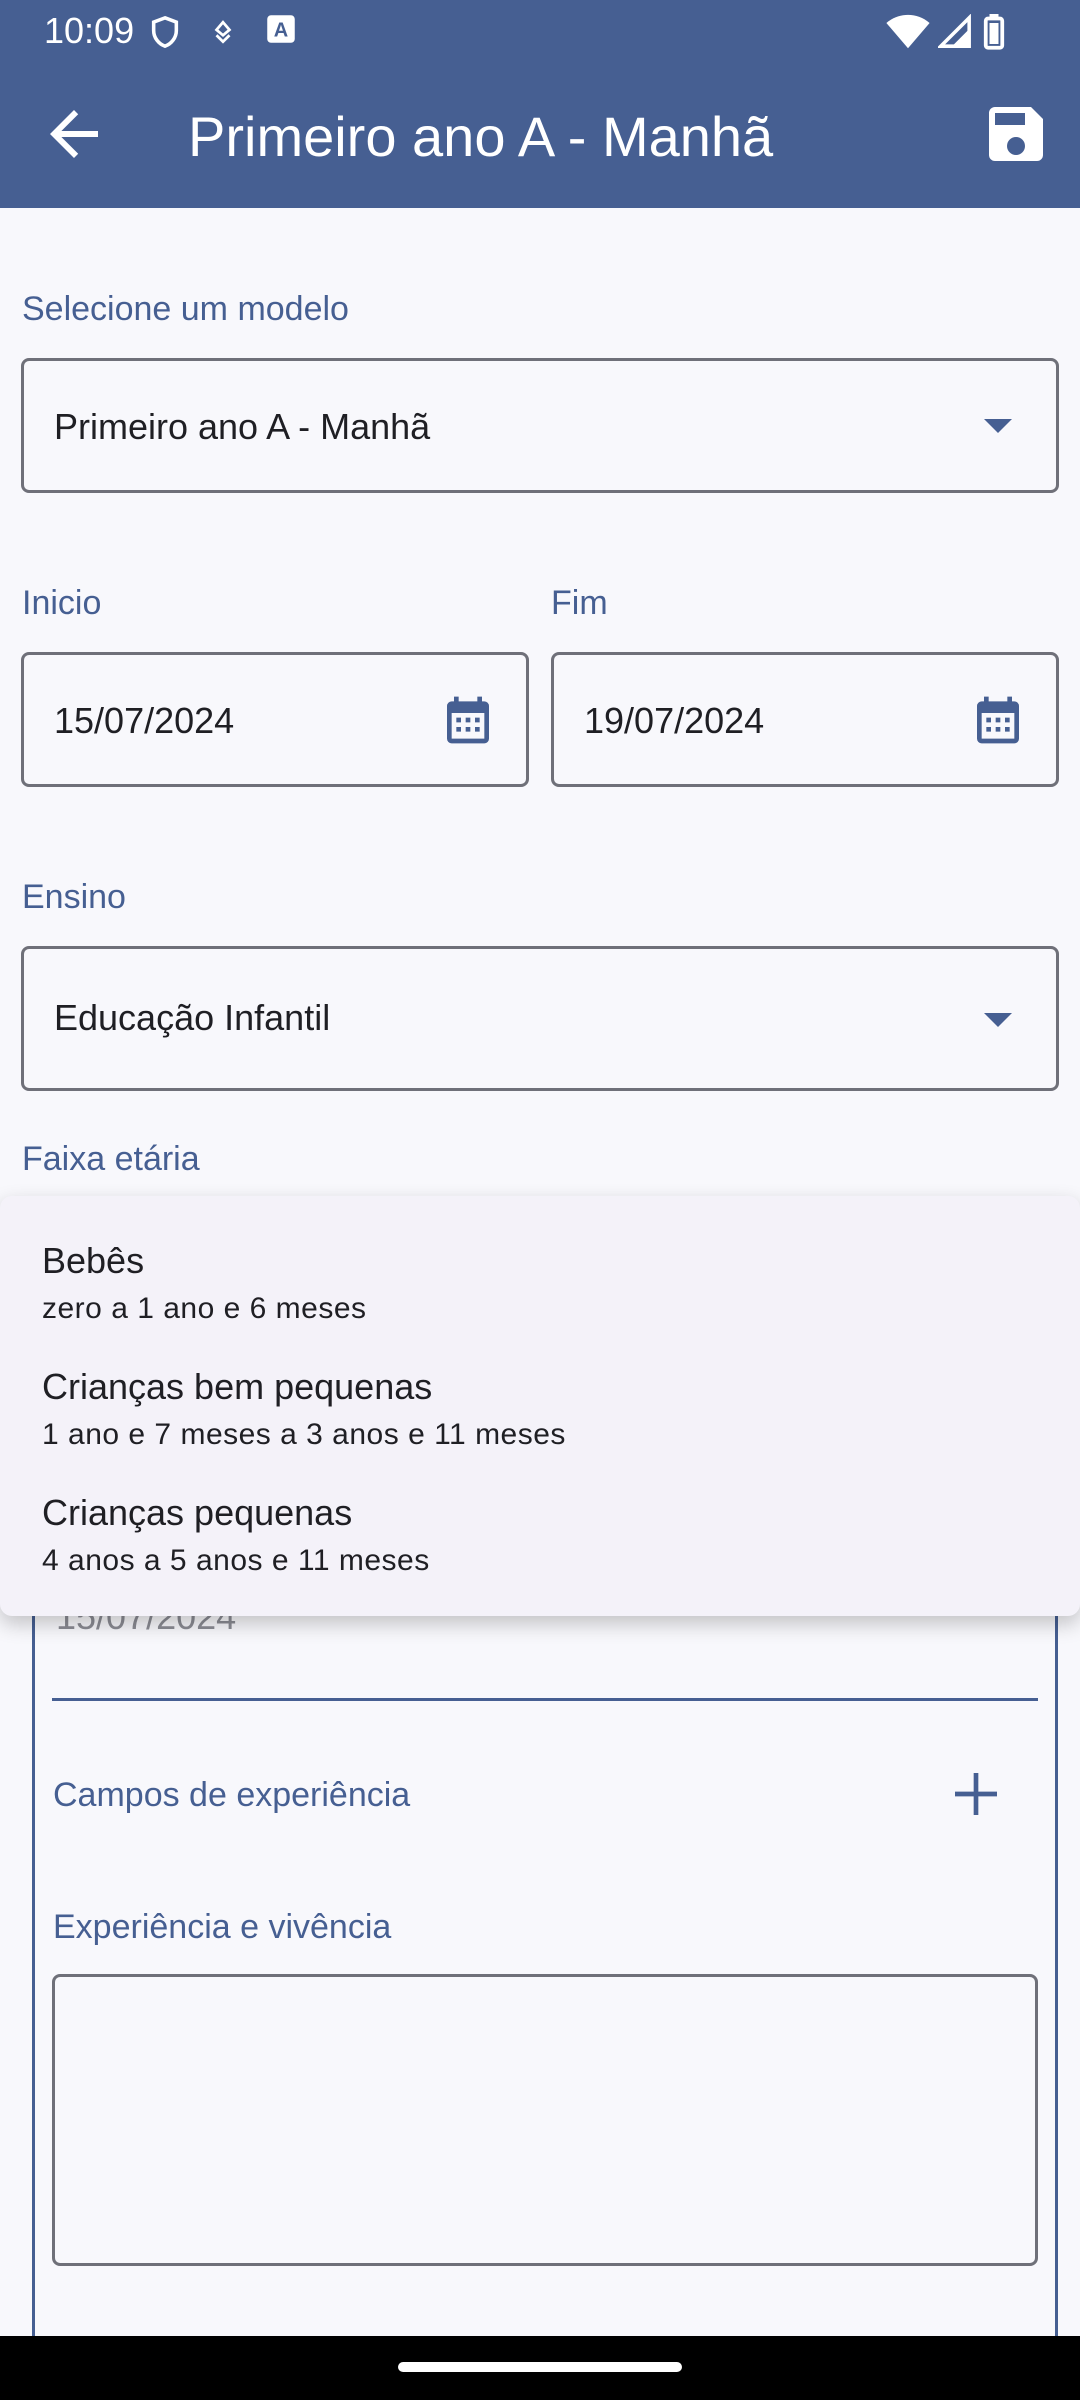  Describe the element at coordinates (579, 603) in the screenshot. I see `end-date-label: Fim` at that location.